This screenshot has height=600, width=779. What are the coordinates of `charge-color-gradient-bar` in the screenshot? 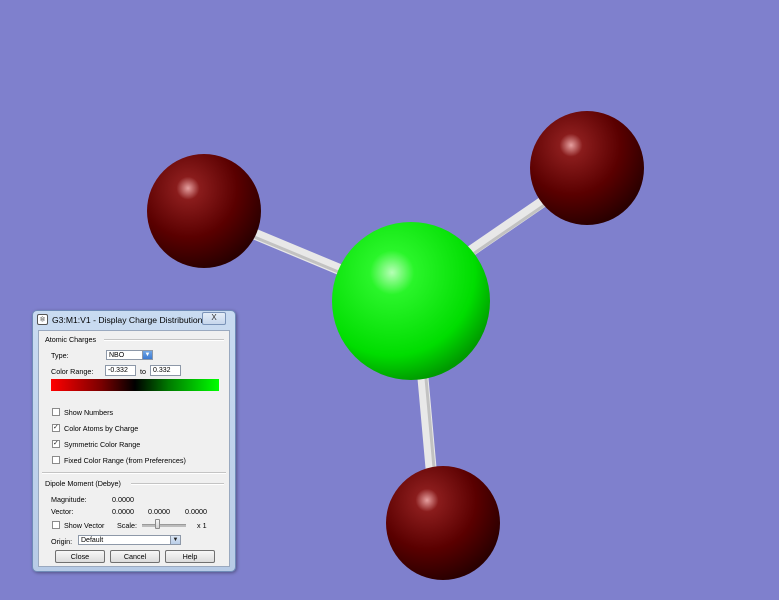 It's located at (135, 385).